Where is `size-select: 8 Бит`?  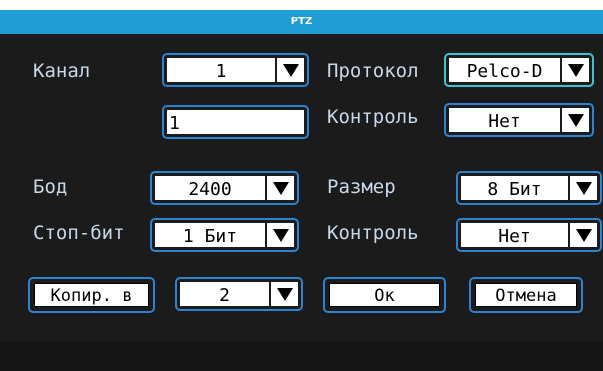 size-select: 8 Бит is located at coordinates (529, 188).